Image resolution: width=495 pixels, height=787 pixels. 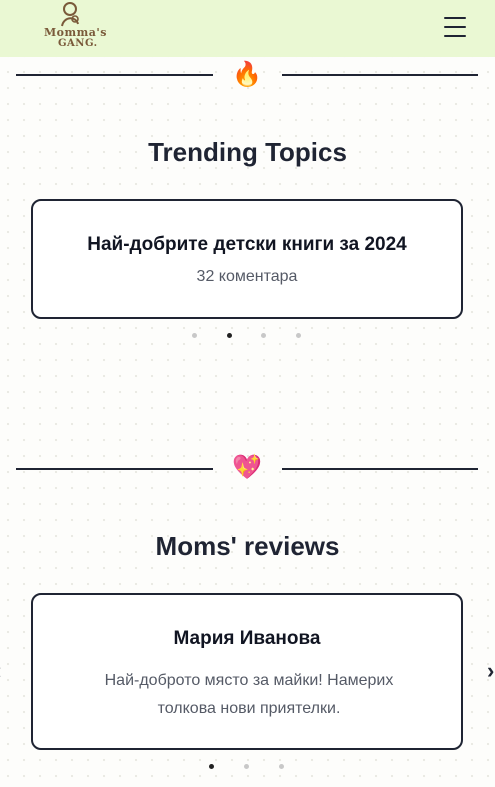 What do you see at coordinates (247, 152) in the screenshot?
I see `trending-topics-heading: Trending Topics` at bounding box center [247, 152].